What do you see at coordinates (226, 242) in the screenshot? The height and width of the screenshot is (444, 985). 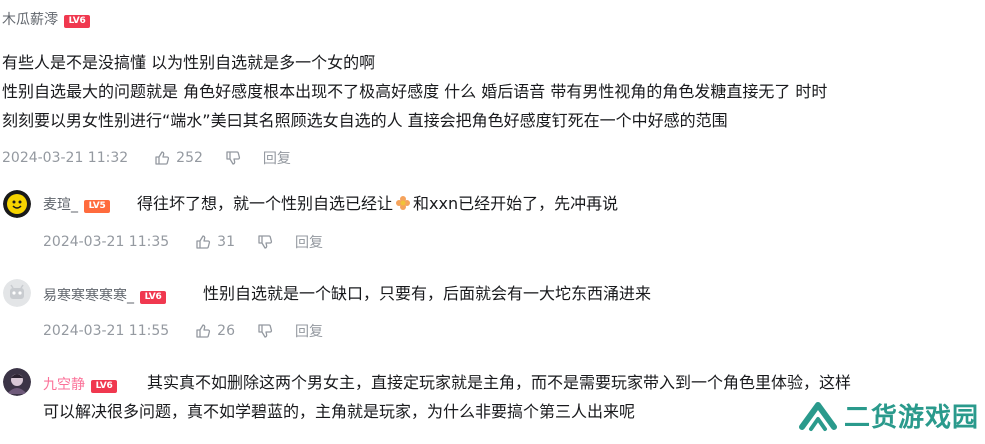 I see `comment-2-like-count: 31` at bounding box center [226, 242].